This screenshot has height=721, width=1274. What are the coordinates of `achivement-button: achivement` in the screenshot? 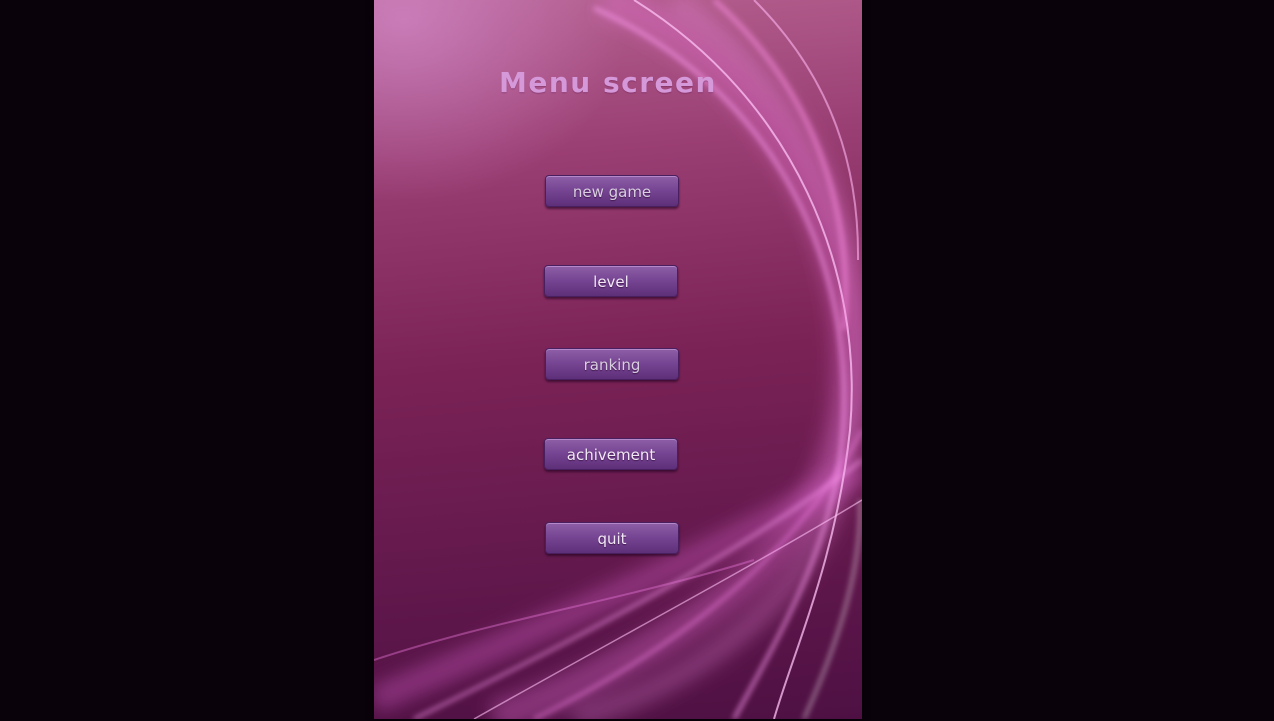 It's located at (611, 454).